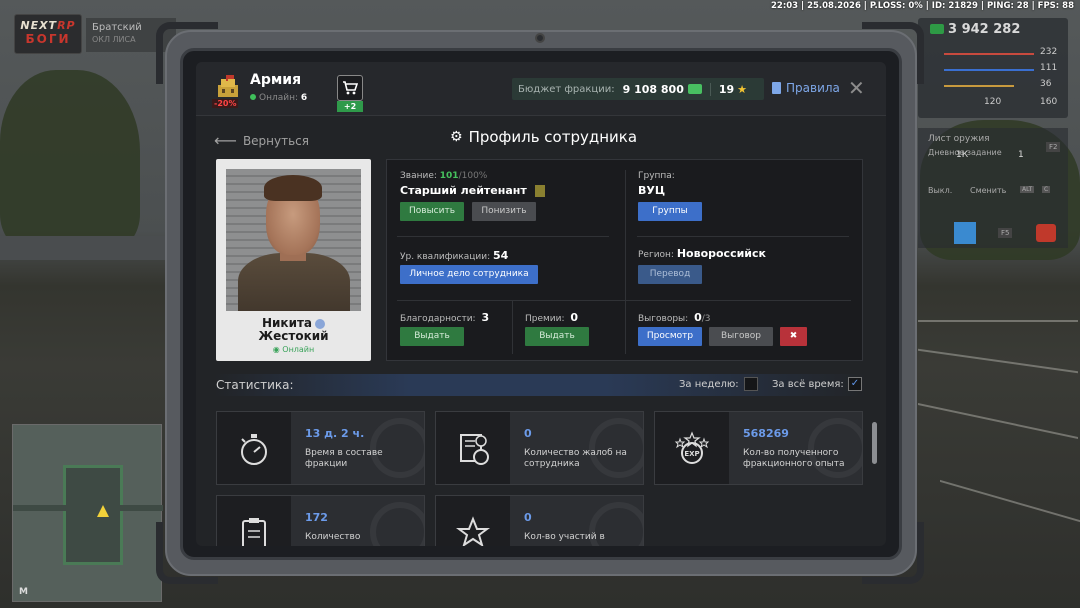  I want to click on verified-icon, so click(320, 323).